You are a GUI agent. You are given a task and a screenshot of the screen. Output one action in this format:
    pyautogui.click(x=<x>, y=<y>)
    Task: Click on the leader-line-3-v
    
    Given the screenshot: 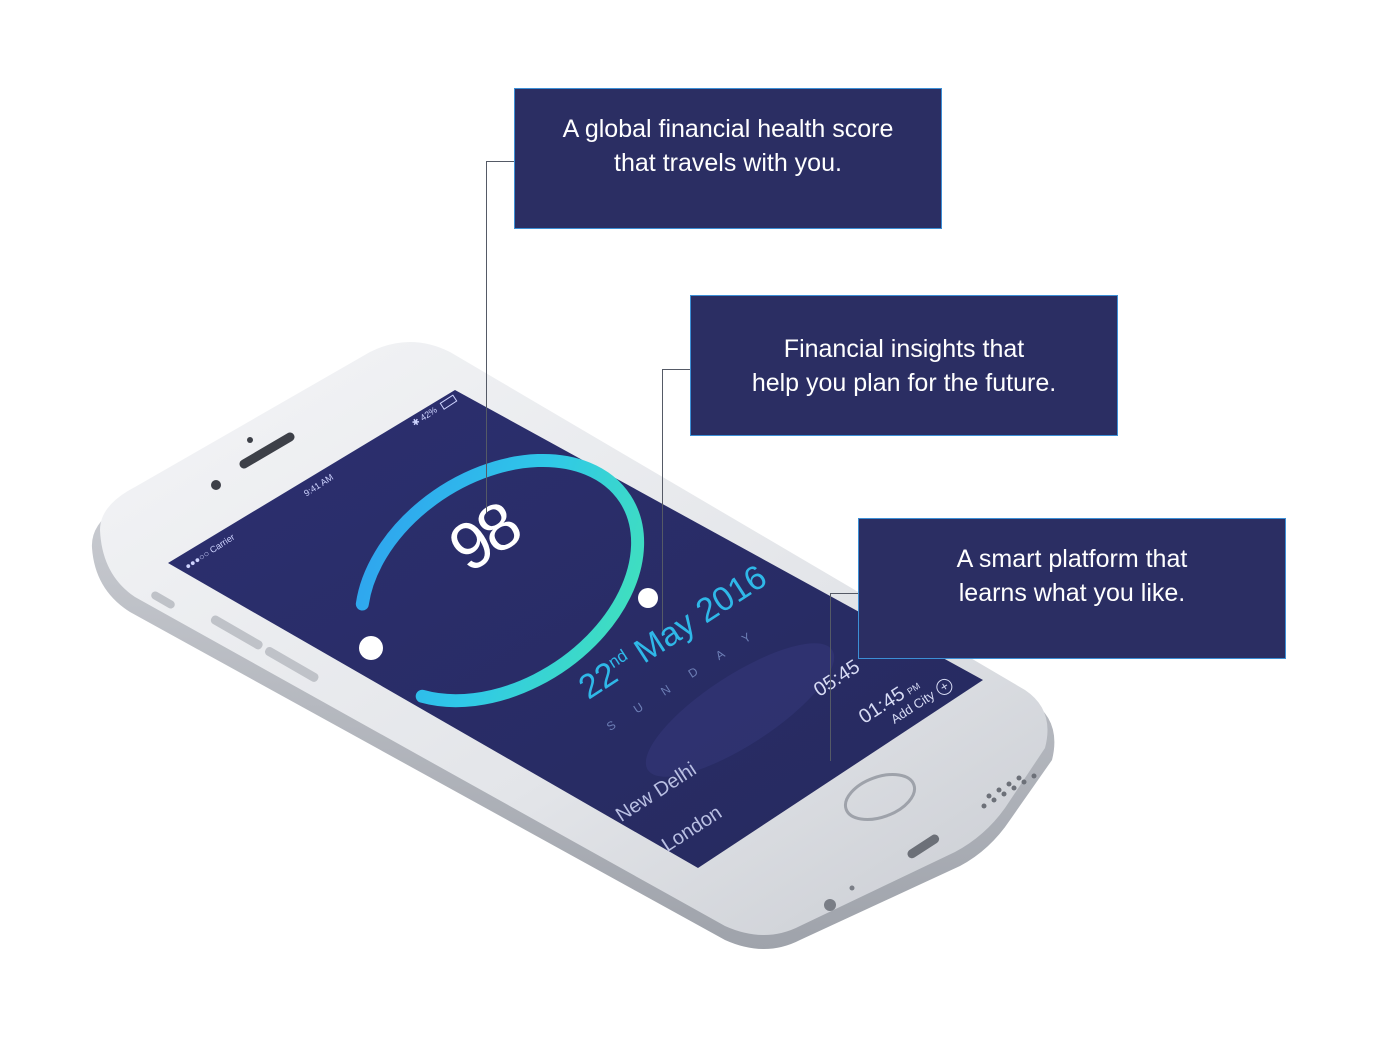 What is the action you would take?
    pyautogui.click(x=830, y=677)
    